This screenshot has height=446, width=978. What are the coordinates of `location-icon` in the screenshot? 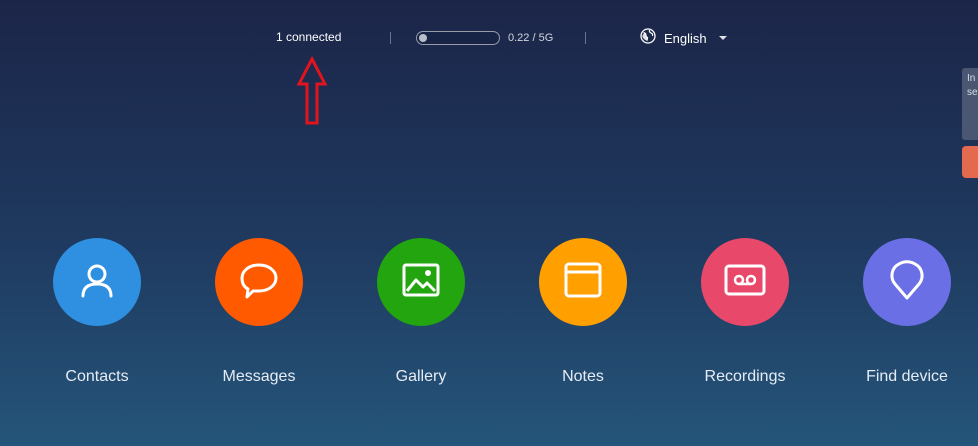 It's located at (907, 282).